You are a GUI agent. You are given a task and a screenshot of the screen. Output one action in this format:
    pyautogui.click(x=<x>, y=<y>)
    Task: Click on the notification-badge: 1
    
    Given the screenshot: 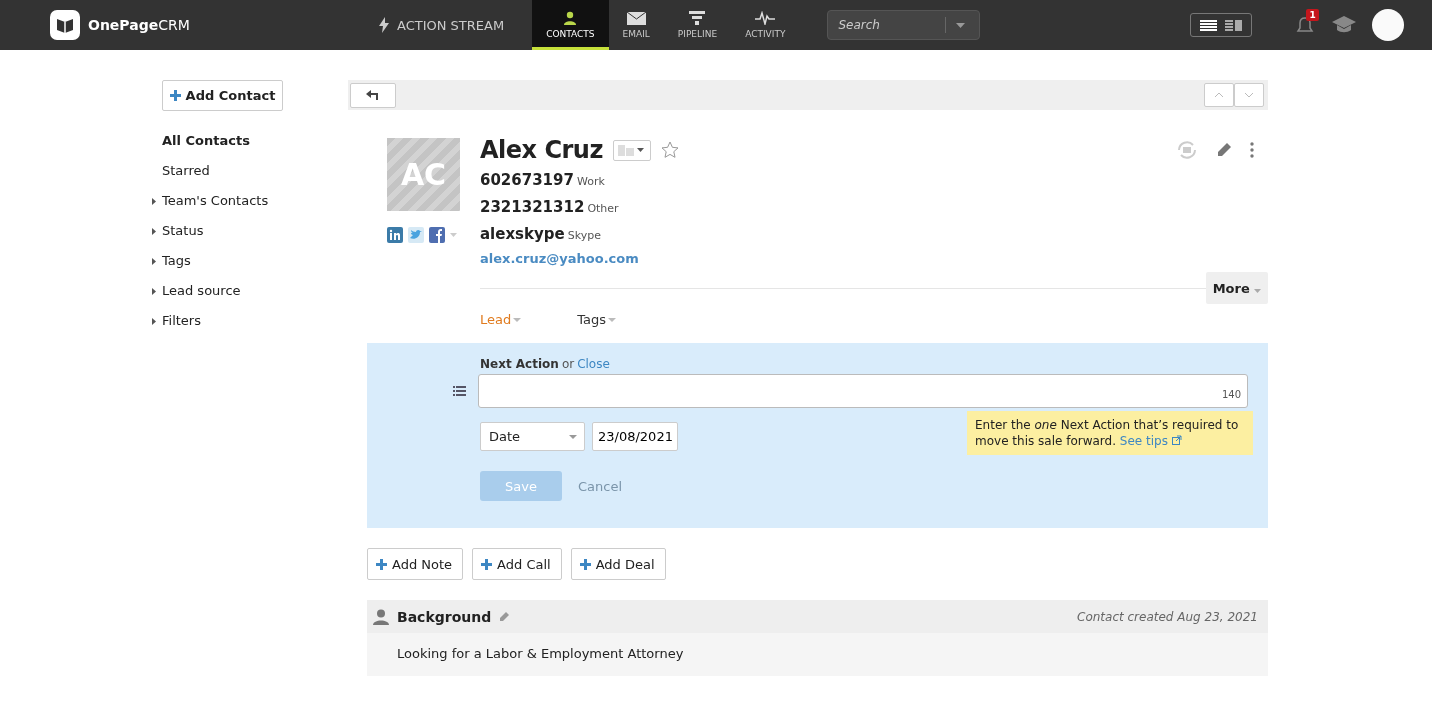 What is the action you would take?
    pyautogui.click(x=1312, y=15)
    